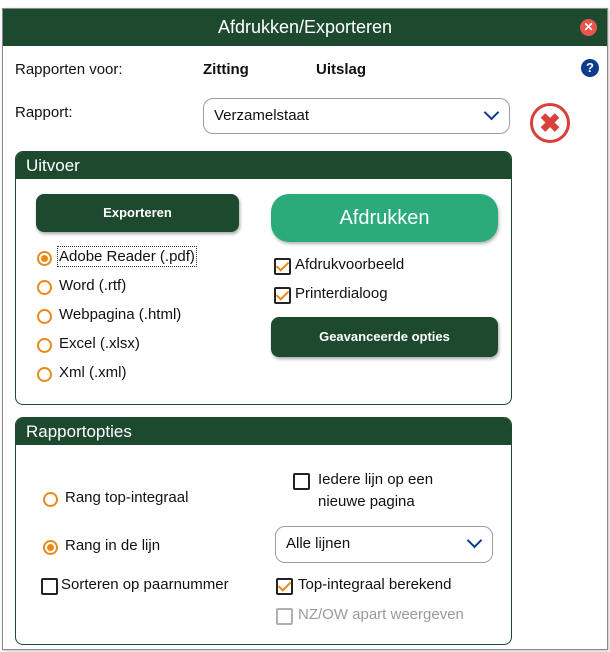 This screenshot has width=610, height=652. Describe the element at coordinates (384, 337) in the screenshot. I see `advanced-options-button: Geavanceerde opties` at that location.